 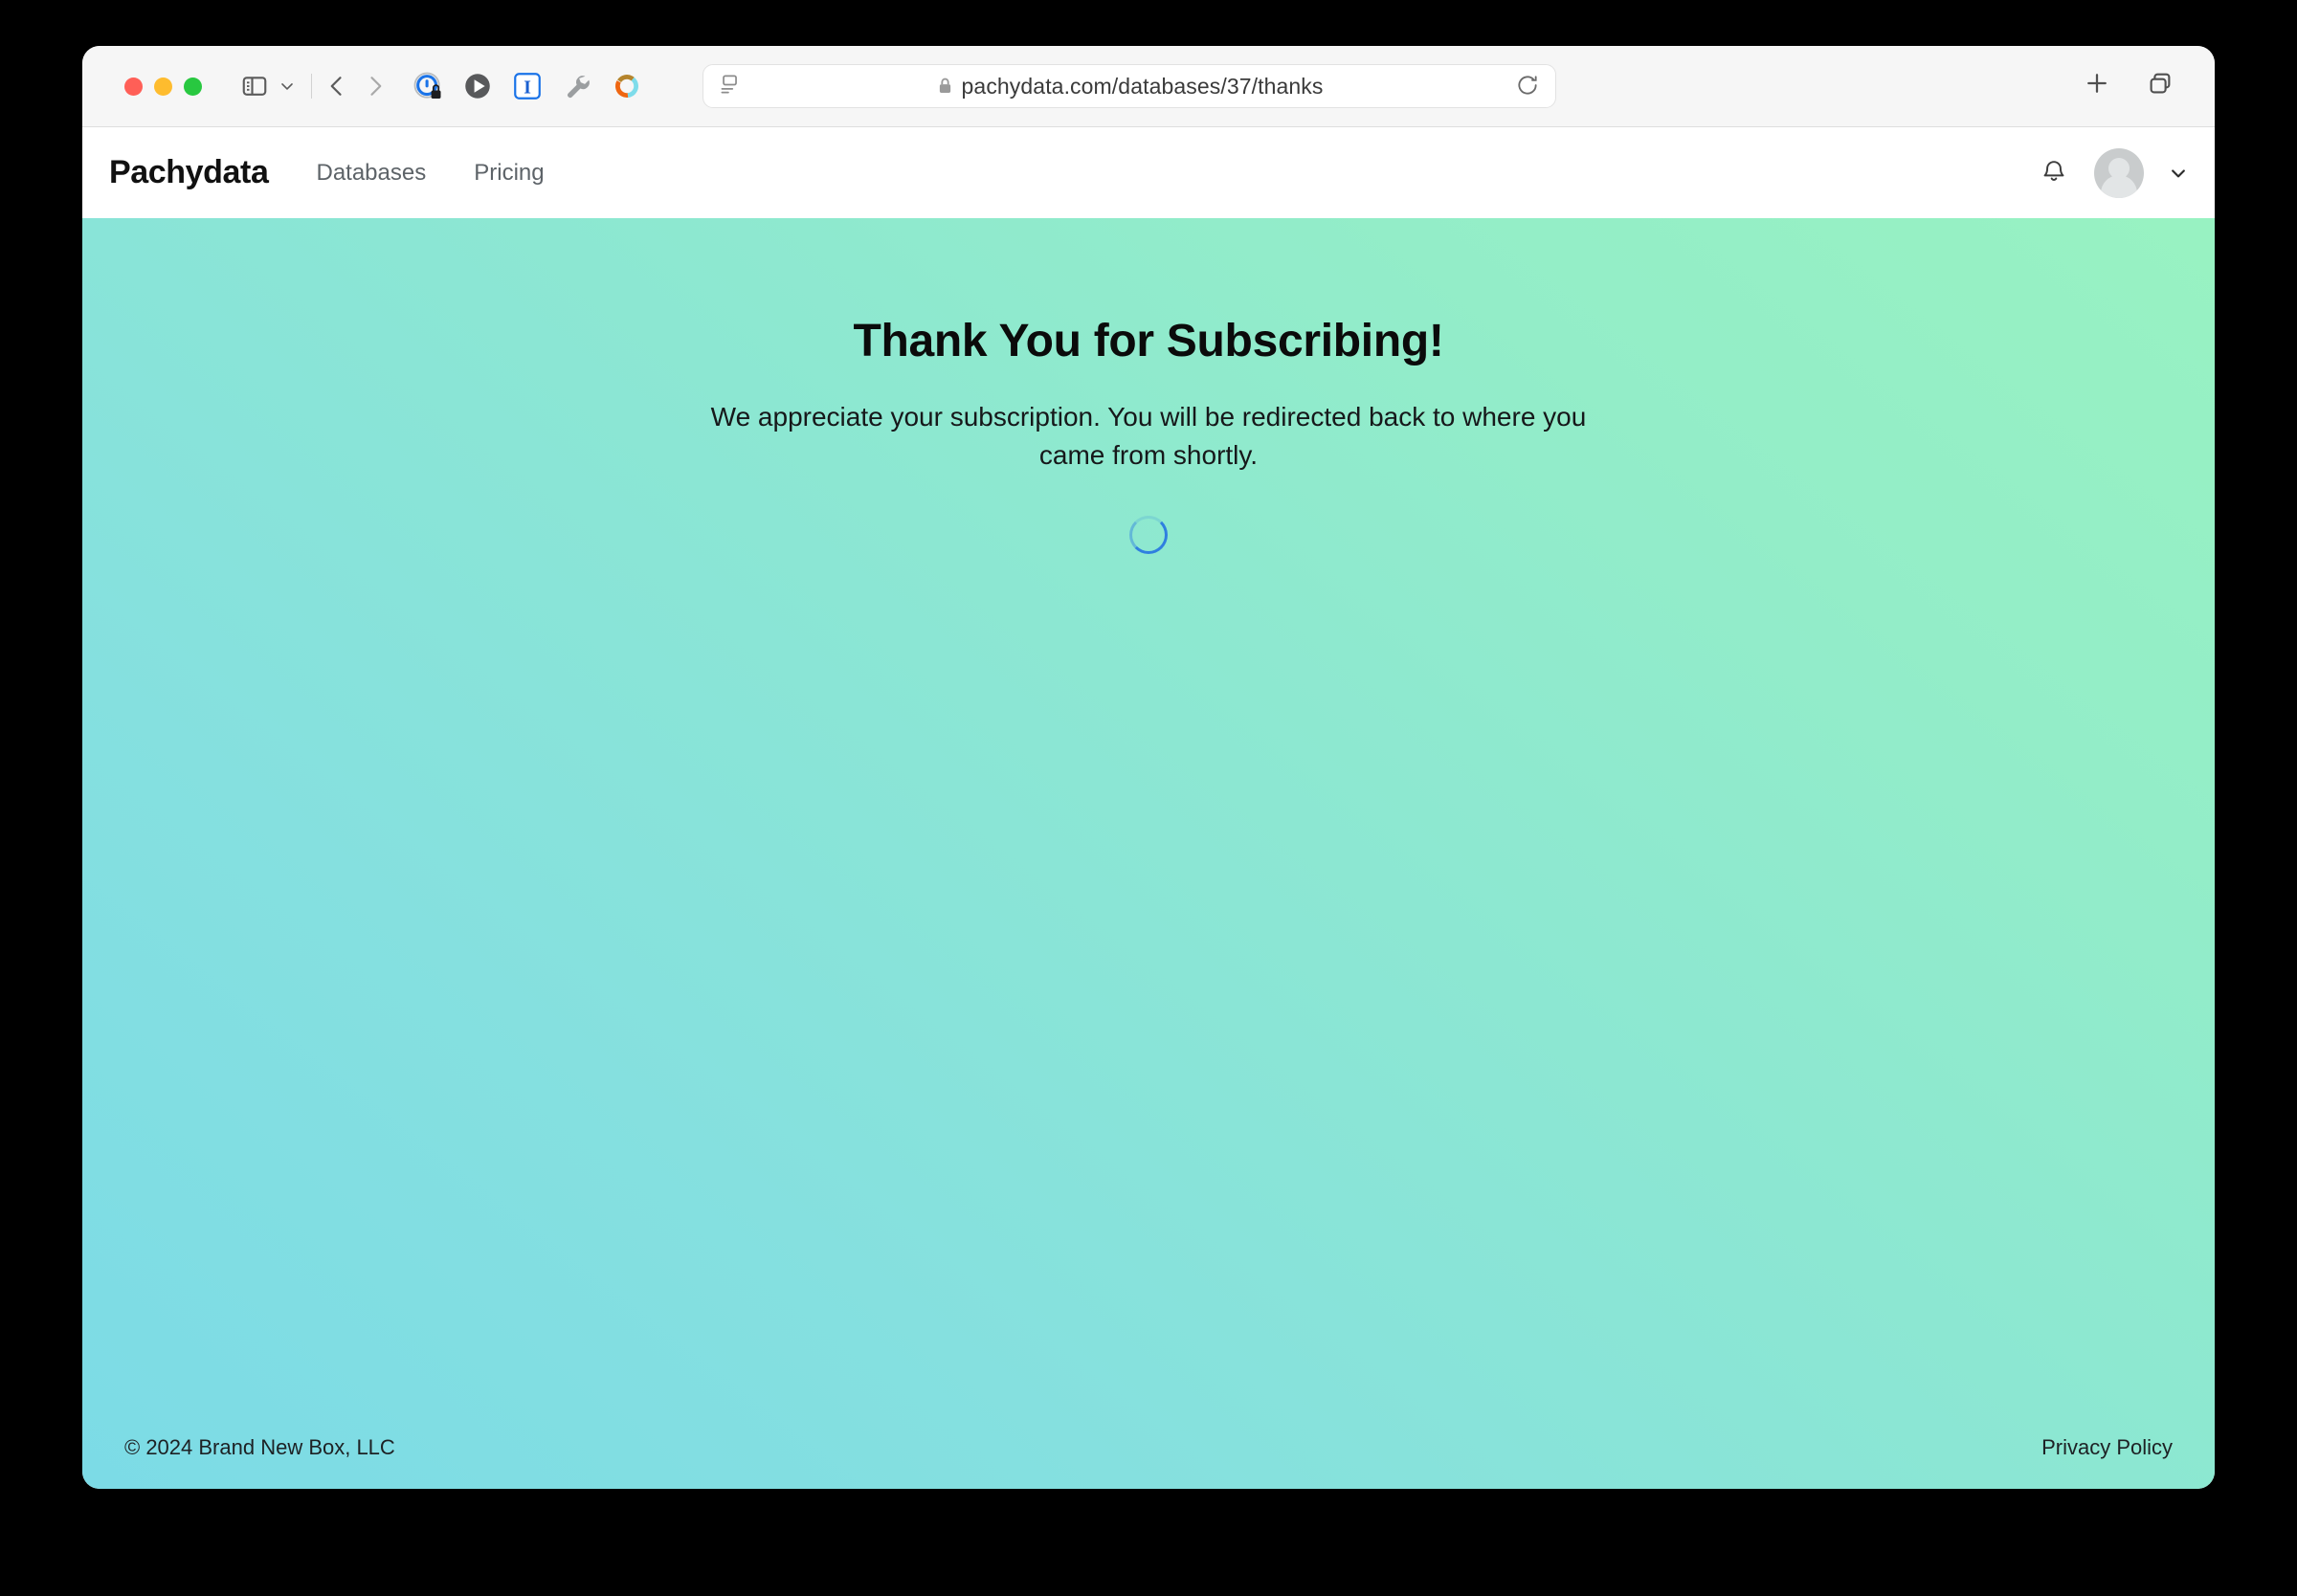 I want to click on svg-text: I, so click(x=527, y=89).